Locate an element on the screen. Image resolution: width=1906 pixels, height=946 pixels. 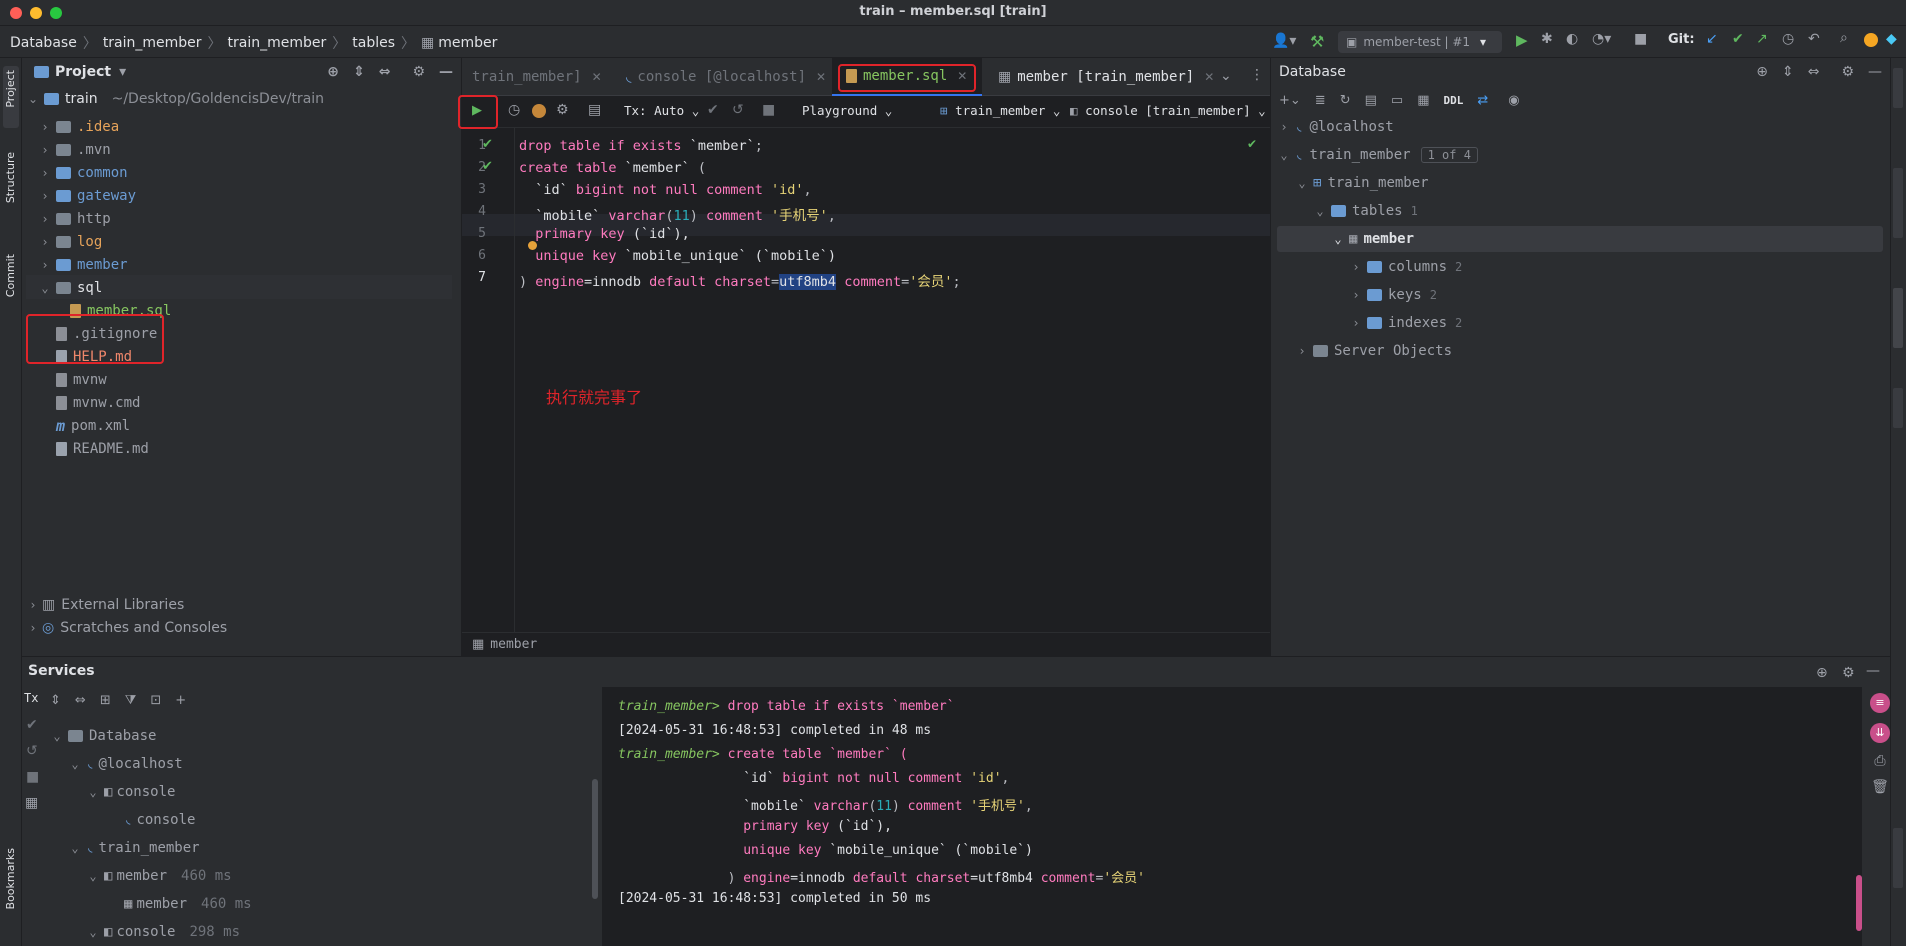
build-hammer-icon: ⚒ is located at coordinates (1317, 41).